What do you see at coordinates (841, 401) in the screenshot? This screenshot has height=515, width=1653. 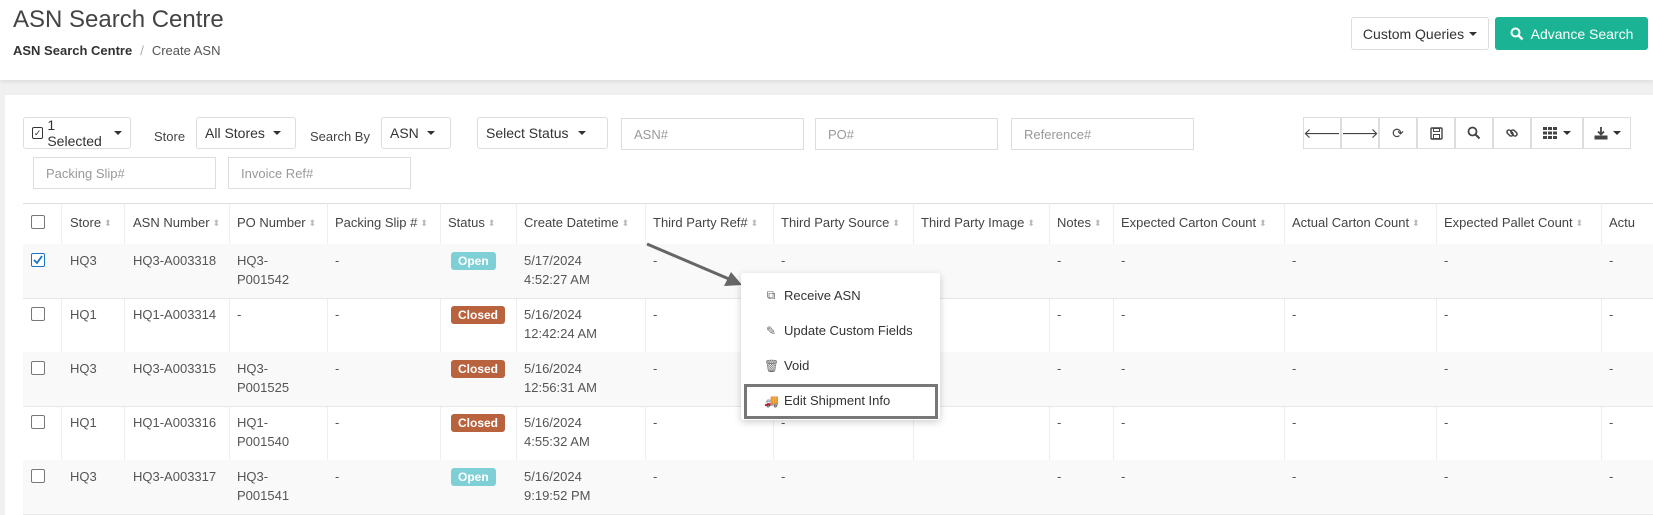 I see `highlight-box` at bounding box center [841, 401].